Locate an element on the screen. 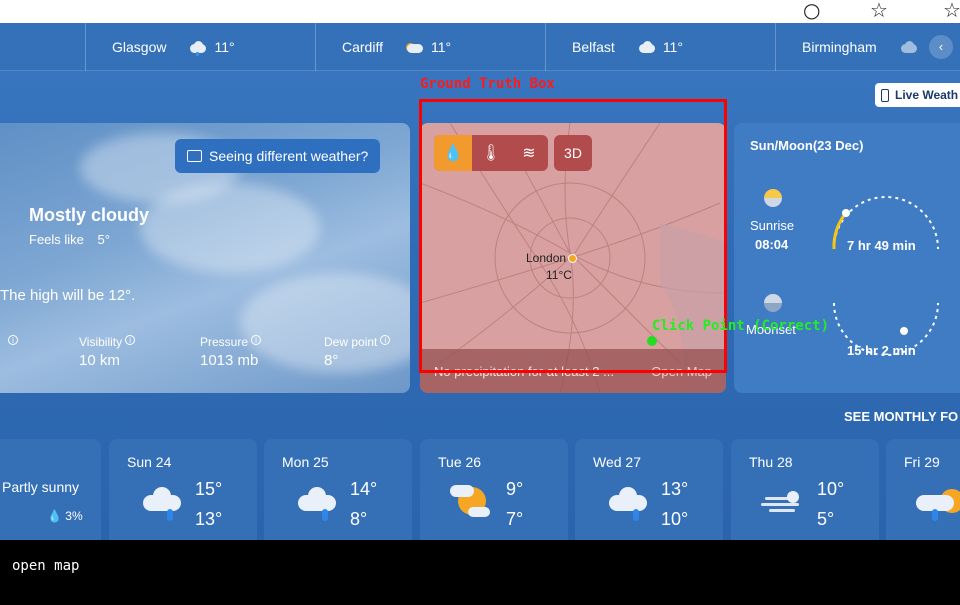 This screenshot has width=960, height=605. instruction-caption: open map is located at coordinates (46, 566).